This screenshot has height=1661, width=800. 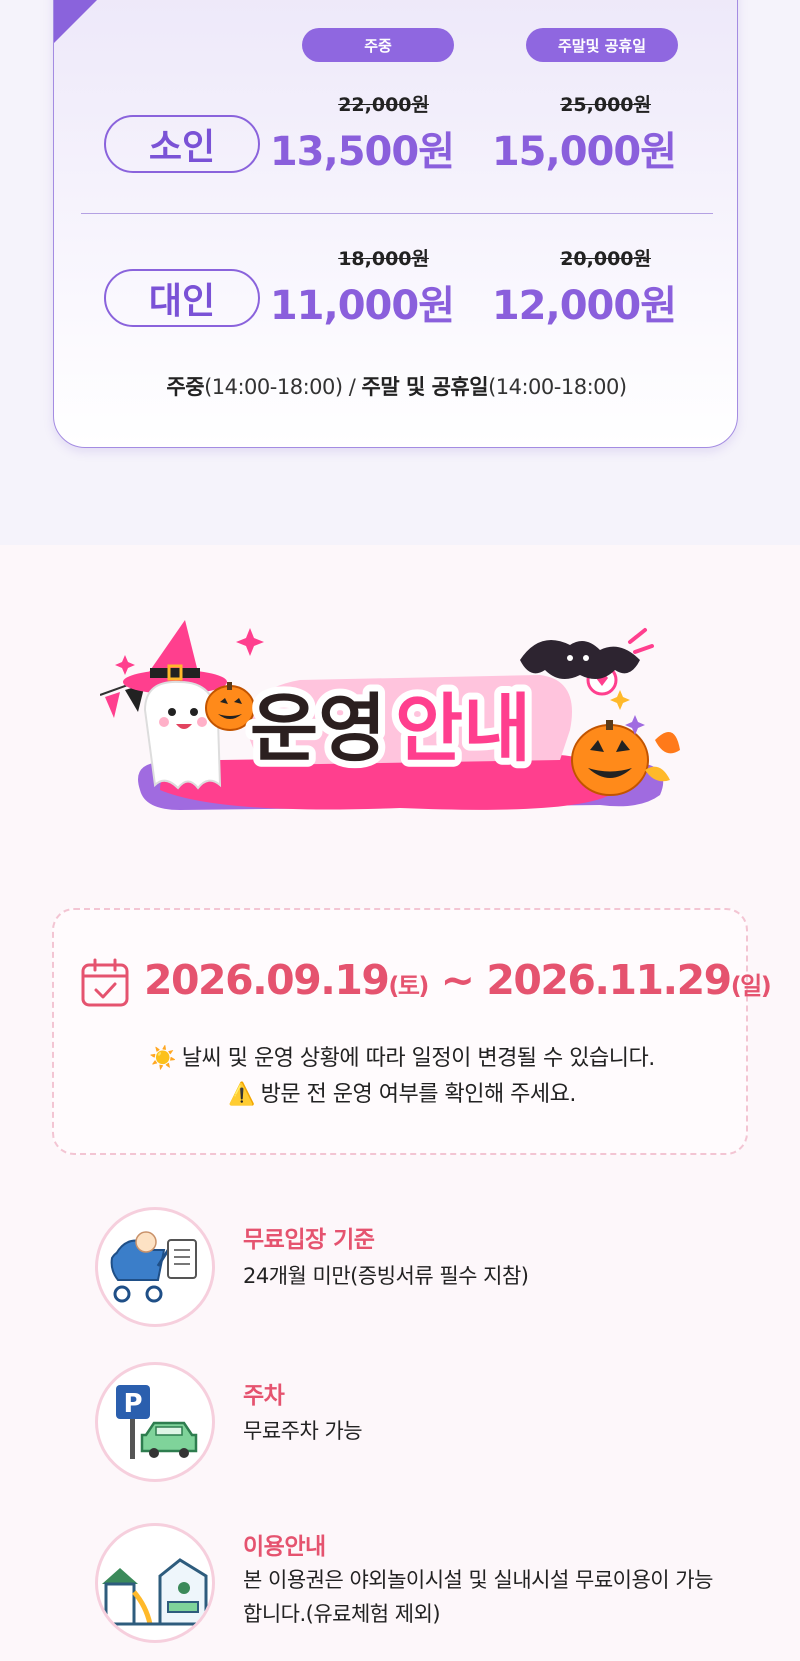 I want to click on parking-icon: P, so click(x=155, y=1422).